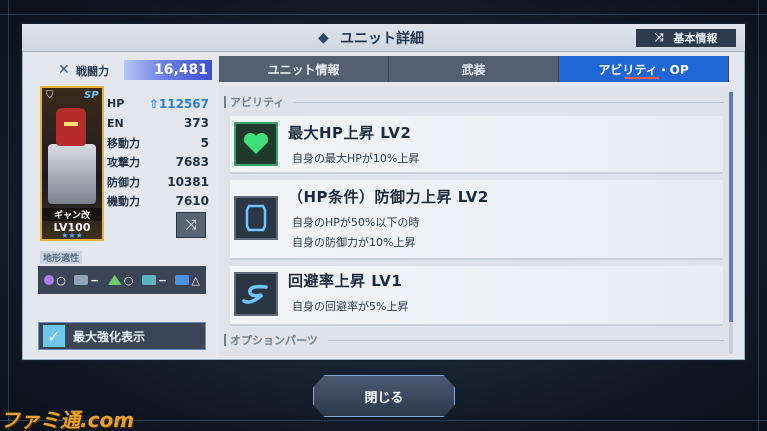 This screenshot has height=431, width=767. Describe the element at coordinates (350, 133) in the screenshot. I see `ability-title: 最大HP上昇 LV2` at that location.